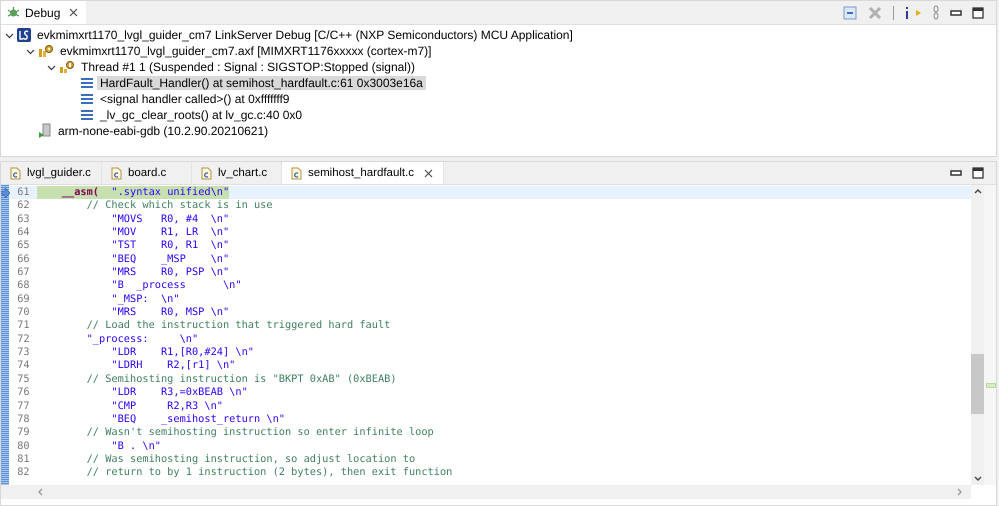  Describe the element at coordinates (978, 191) in the screenshot. I see `scroll-up-icon` at that location.